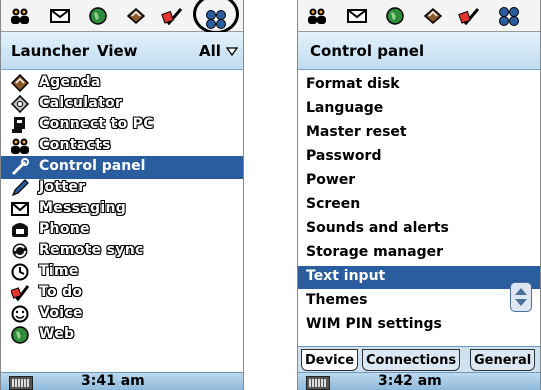 The image size is (541, 390). I want to click on setting-item-label: Password, so click(344, 156).